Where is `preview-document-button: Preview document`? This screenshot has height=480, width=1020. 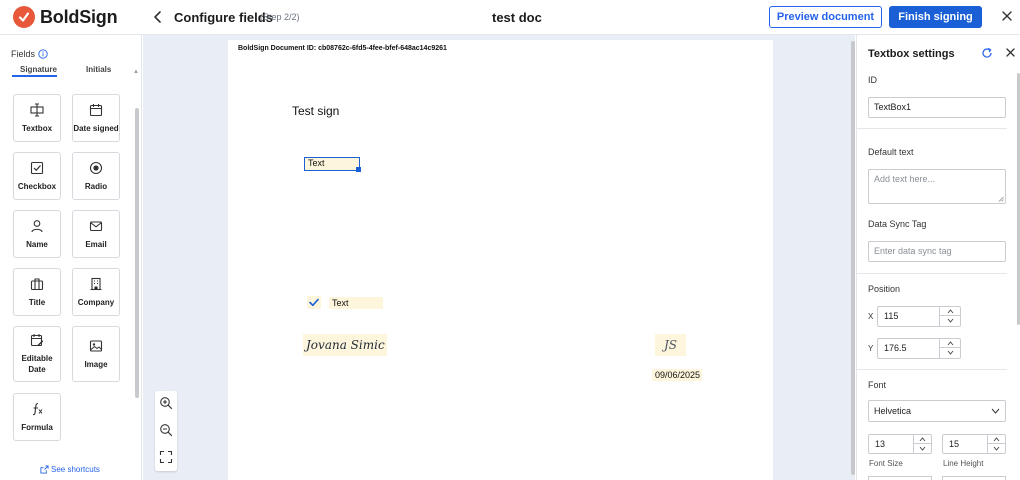
preview-document-button: Preview document is located at coordinates (825, 17).